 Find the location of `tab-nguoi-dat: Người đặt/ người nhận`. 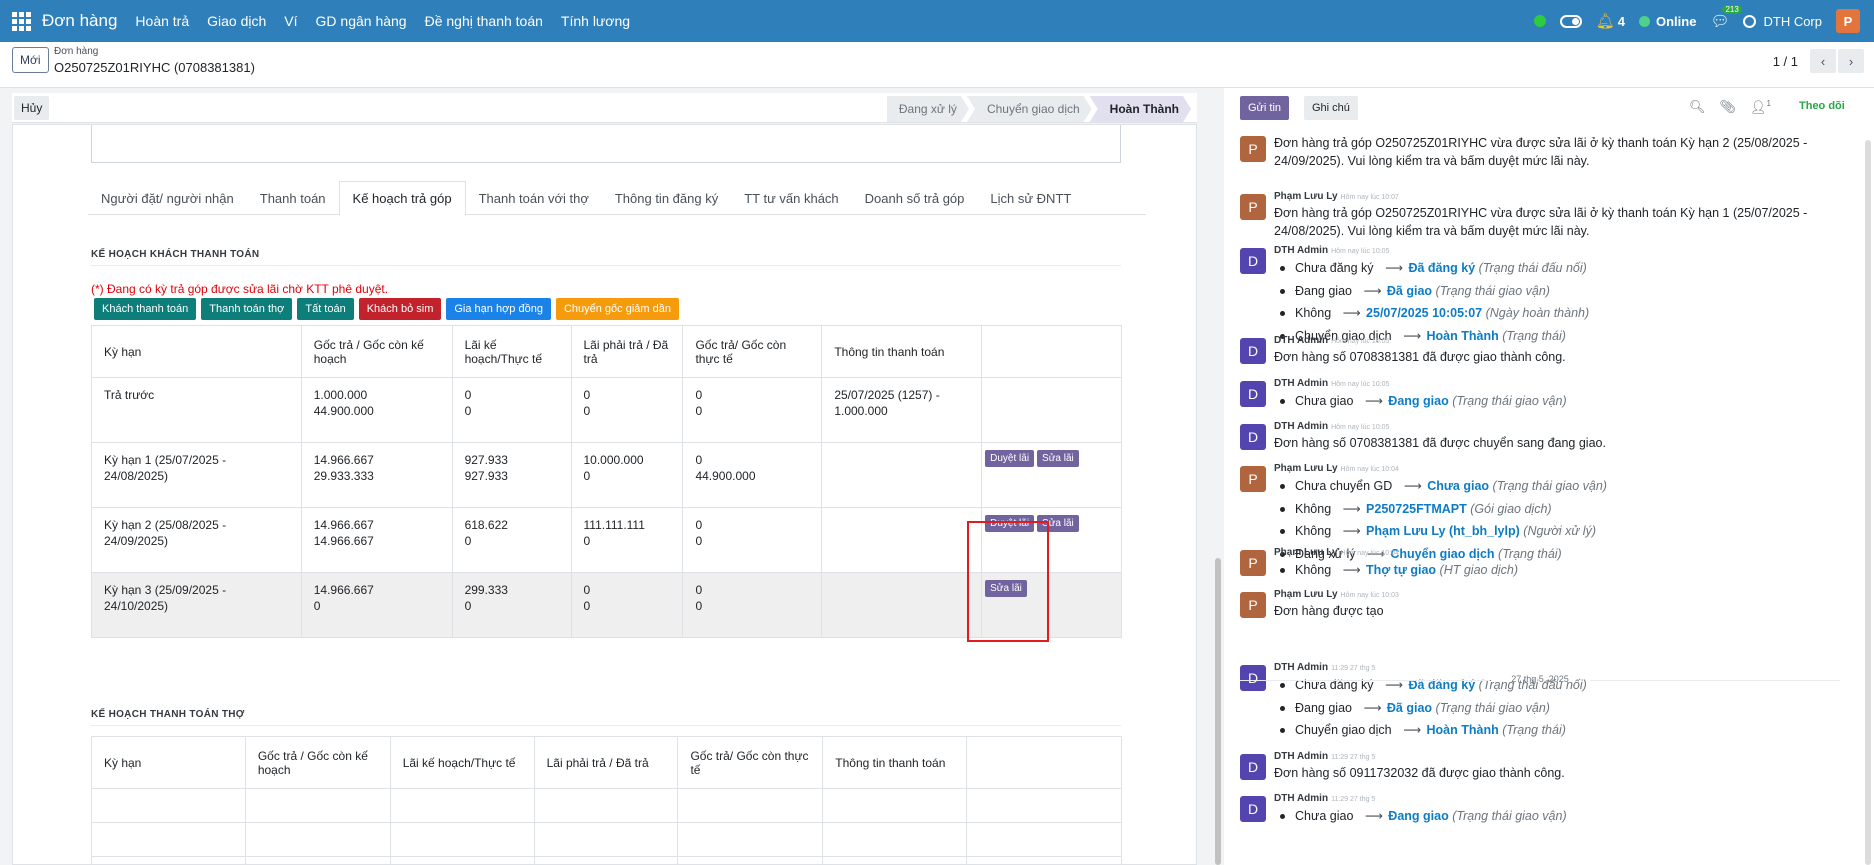

tab-nguoi-dat: Người đặt/ người nhận is located at coordinates (167, 198).